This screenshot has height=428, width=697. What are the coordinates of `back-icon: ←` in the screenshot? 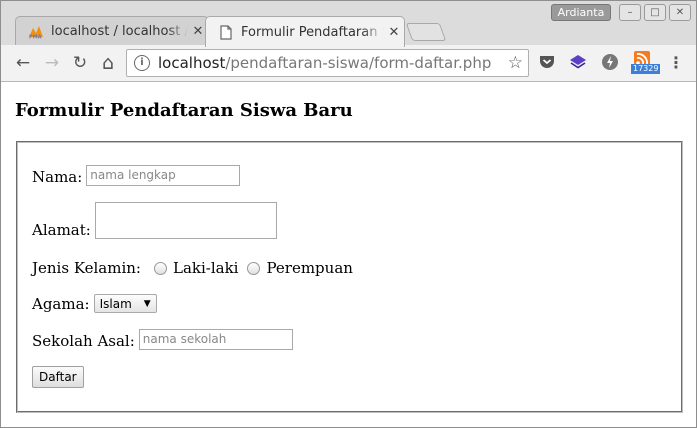 It's located at (23, 63).